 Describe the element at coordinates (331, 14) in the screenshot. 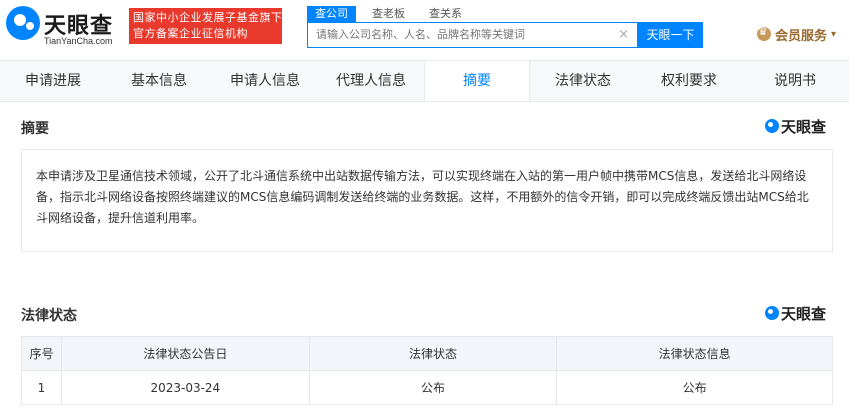

I see `search-tab-company: 查公司` at that location.